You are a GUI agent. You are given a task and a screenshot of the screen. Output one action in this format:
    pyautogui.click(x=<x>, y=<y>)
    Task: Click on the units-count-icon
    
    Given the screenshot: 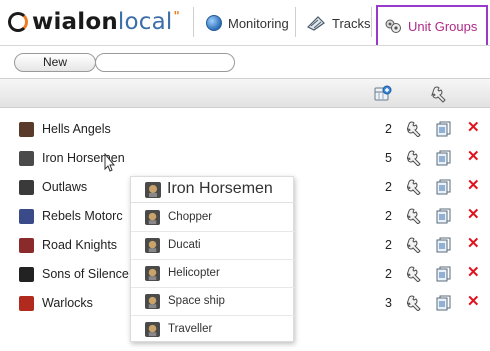 What is the action you would take?
    pyautogui.click(x=383, y=94)
    